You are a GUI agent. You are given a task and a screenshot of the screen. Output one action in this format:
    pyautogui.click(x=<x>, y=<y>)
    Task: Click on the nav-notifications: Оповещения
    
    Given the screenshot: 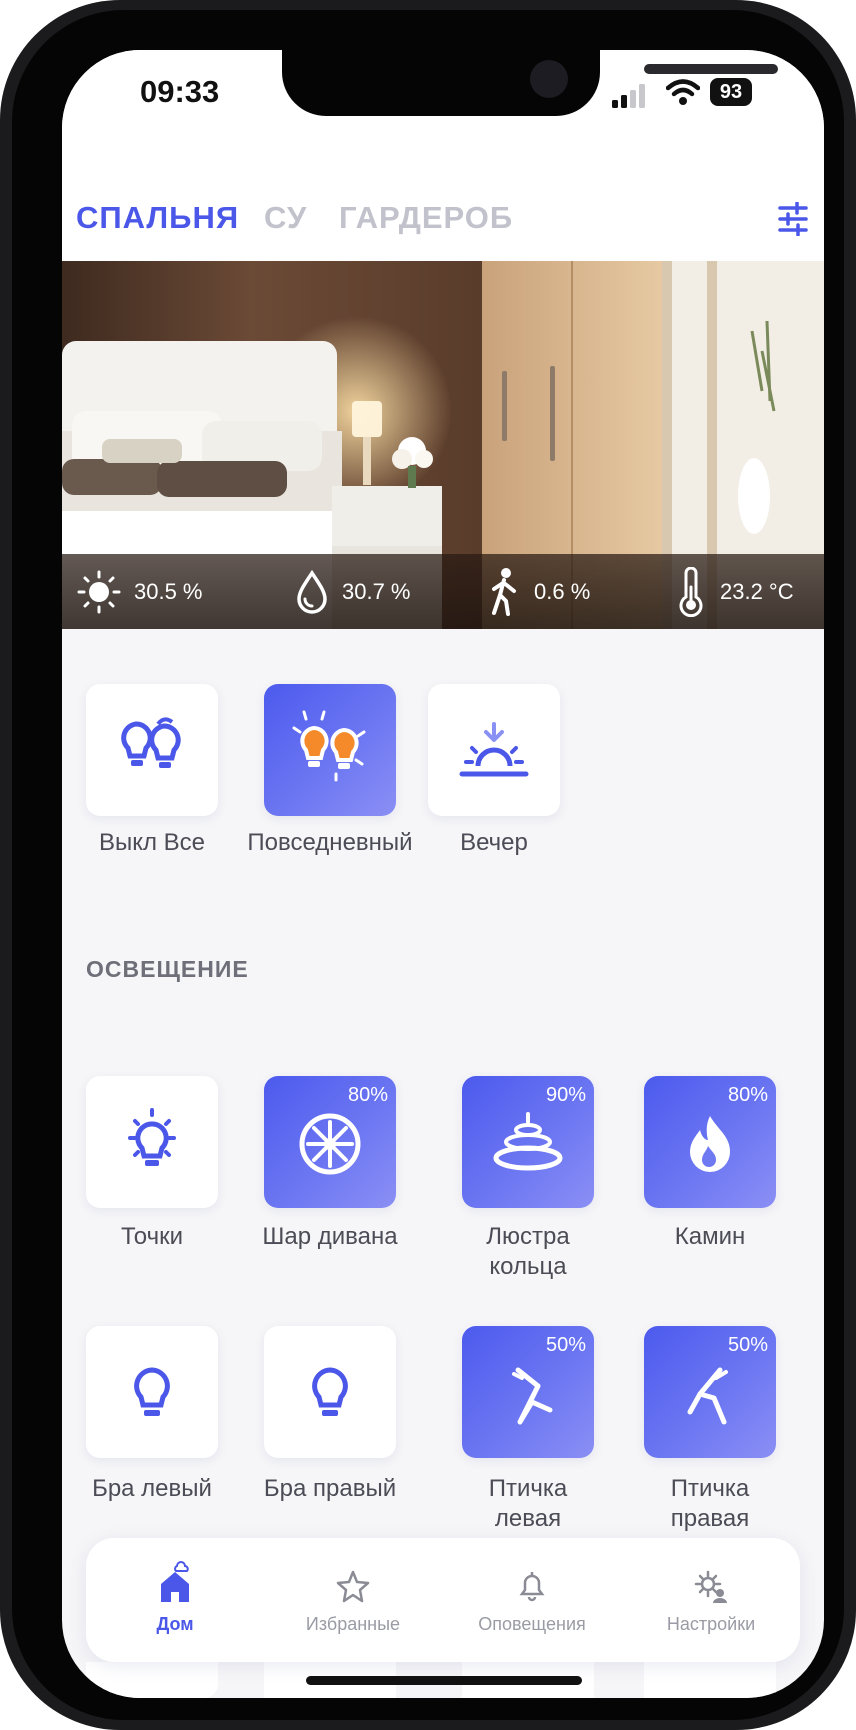 What is the action you would take?
    pyautogui.click(x=532, y=1600)
    